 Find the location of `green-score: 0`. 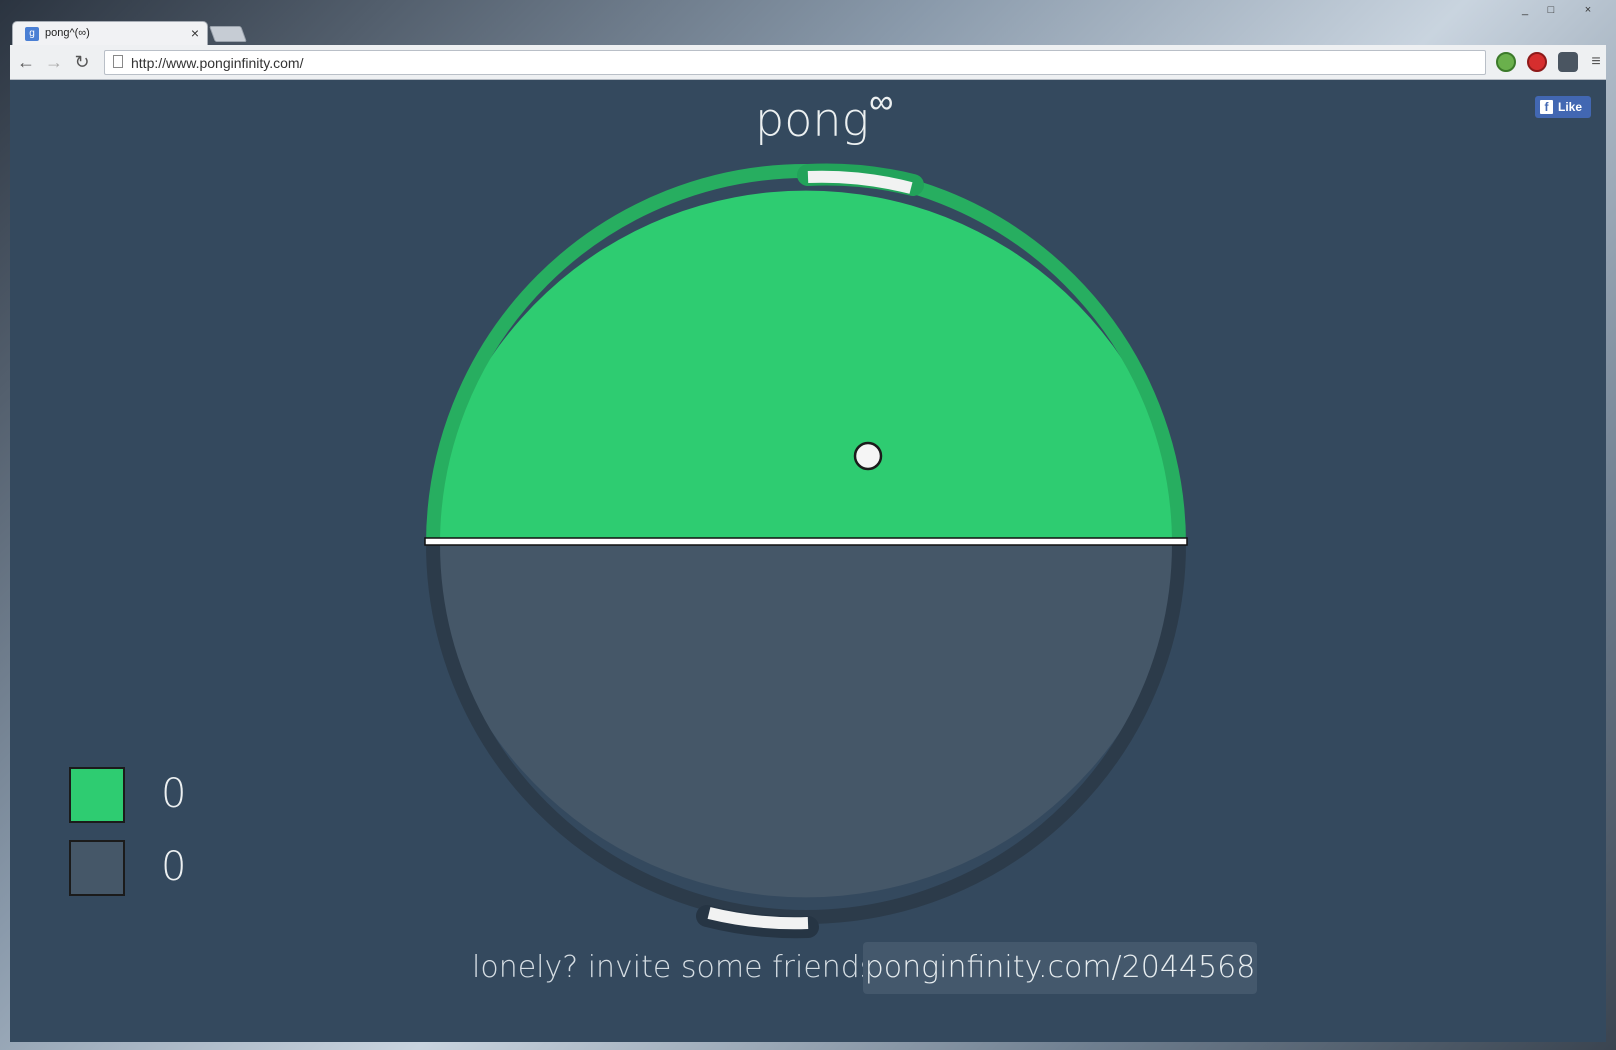

green-score: 0 is located at coordinates (174, 794).